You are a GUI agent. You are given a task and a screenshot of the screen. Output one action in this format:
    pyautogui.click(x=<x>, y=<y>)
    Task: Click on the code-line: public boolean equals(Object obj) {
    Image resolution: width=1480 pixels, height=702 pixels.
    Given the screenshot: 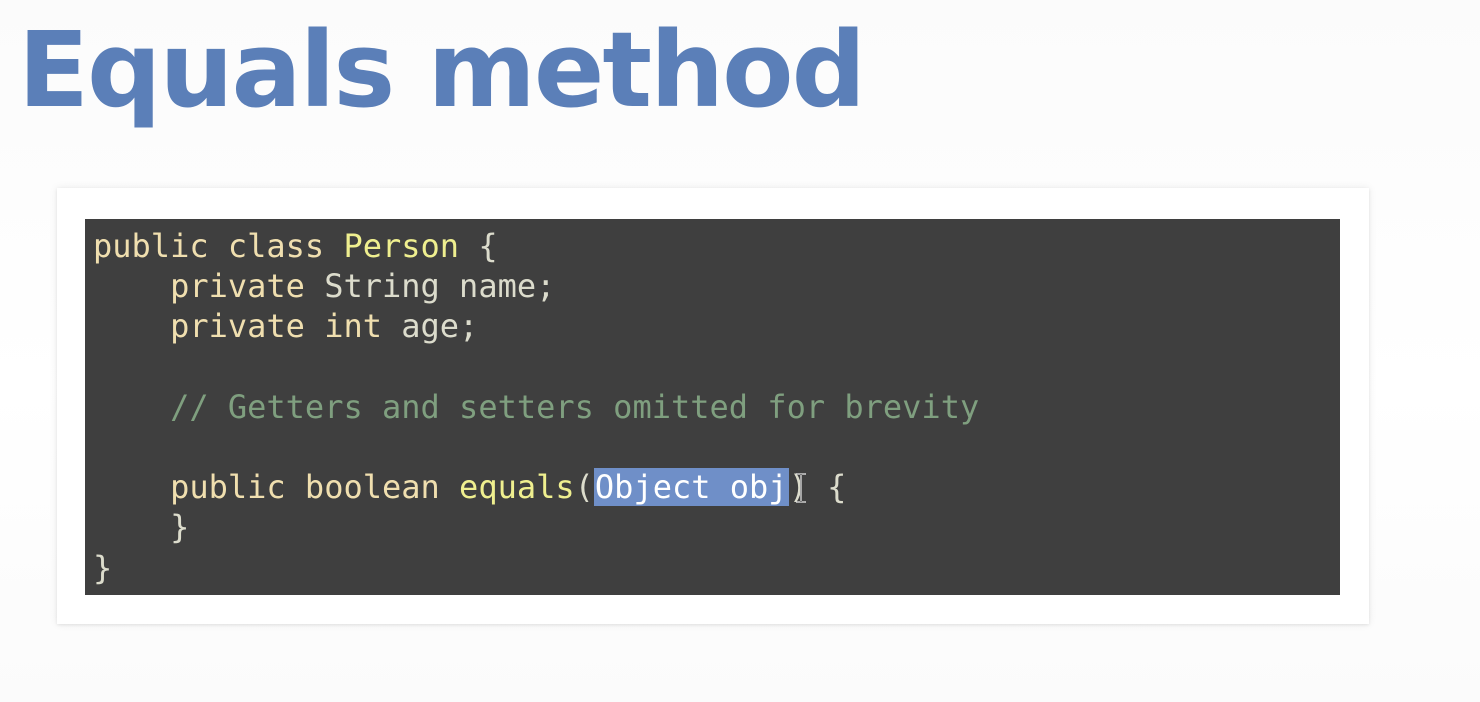 What is the action you would take?
    pyautogui.click(x=712, y=487)
    